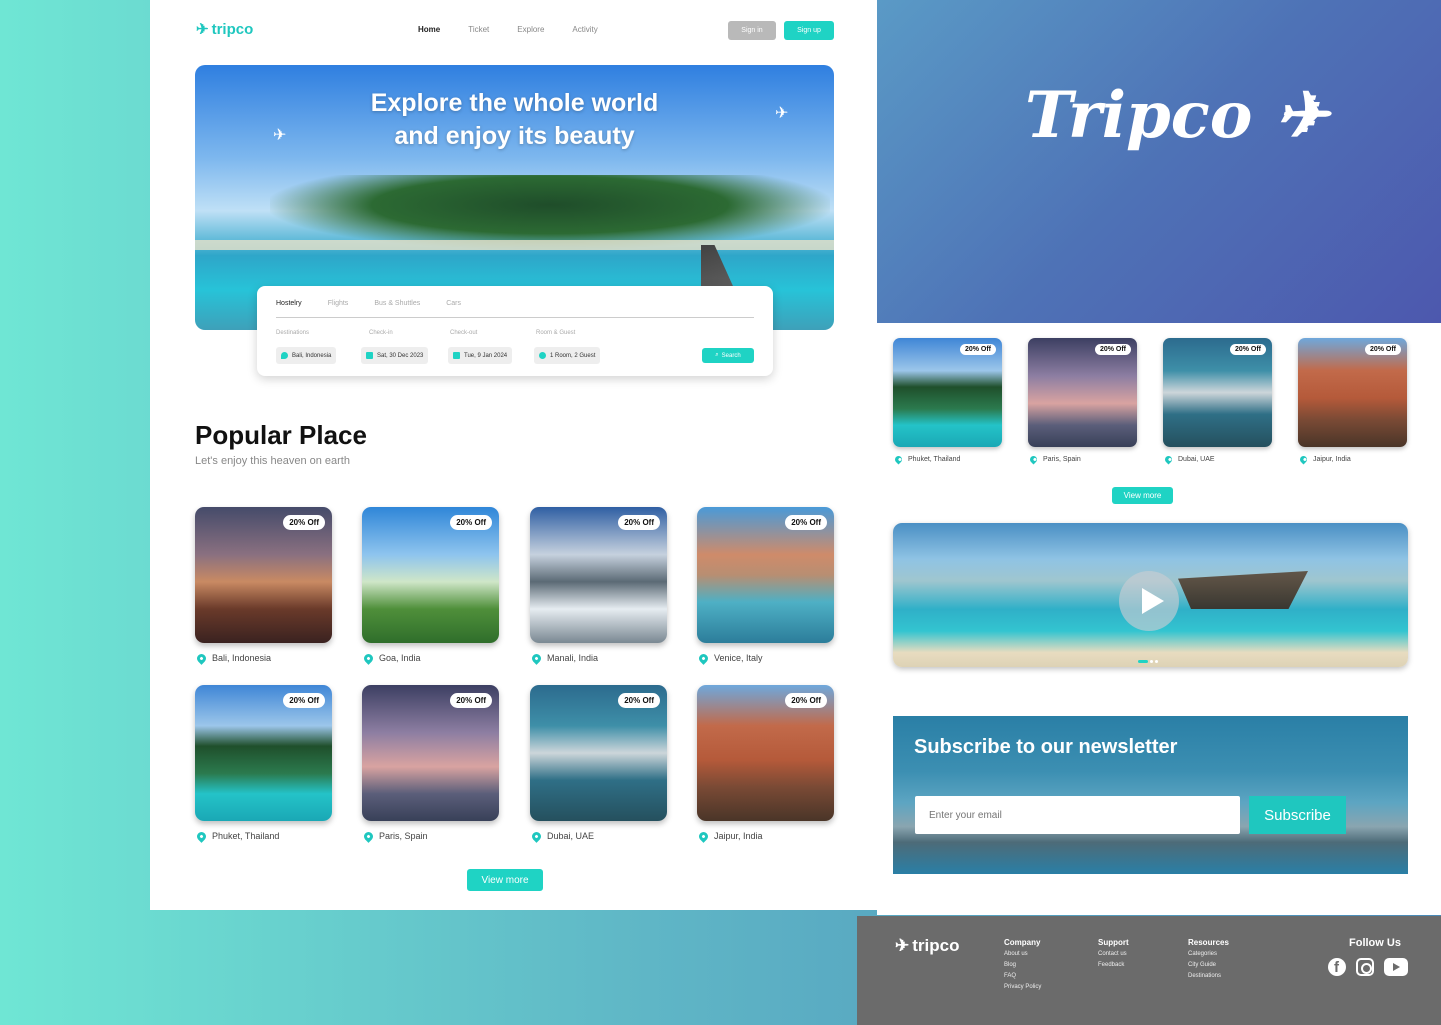 The width and height of the screenshot is (1441, 1025). What do you see at coordinates (233, 658) in the screenshot?
I see `place-location: Bali, Indonesia` at bounding box center [233, 658].